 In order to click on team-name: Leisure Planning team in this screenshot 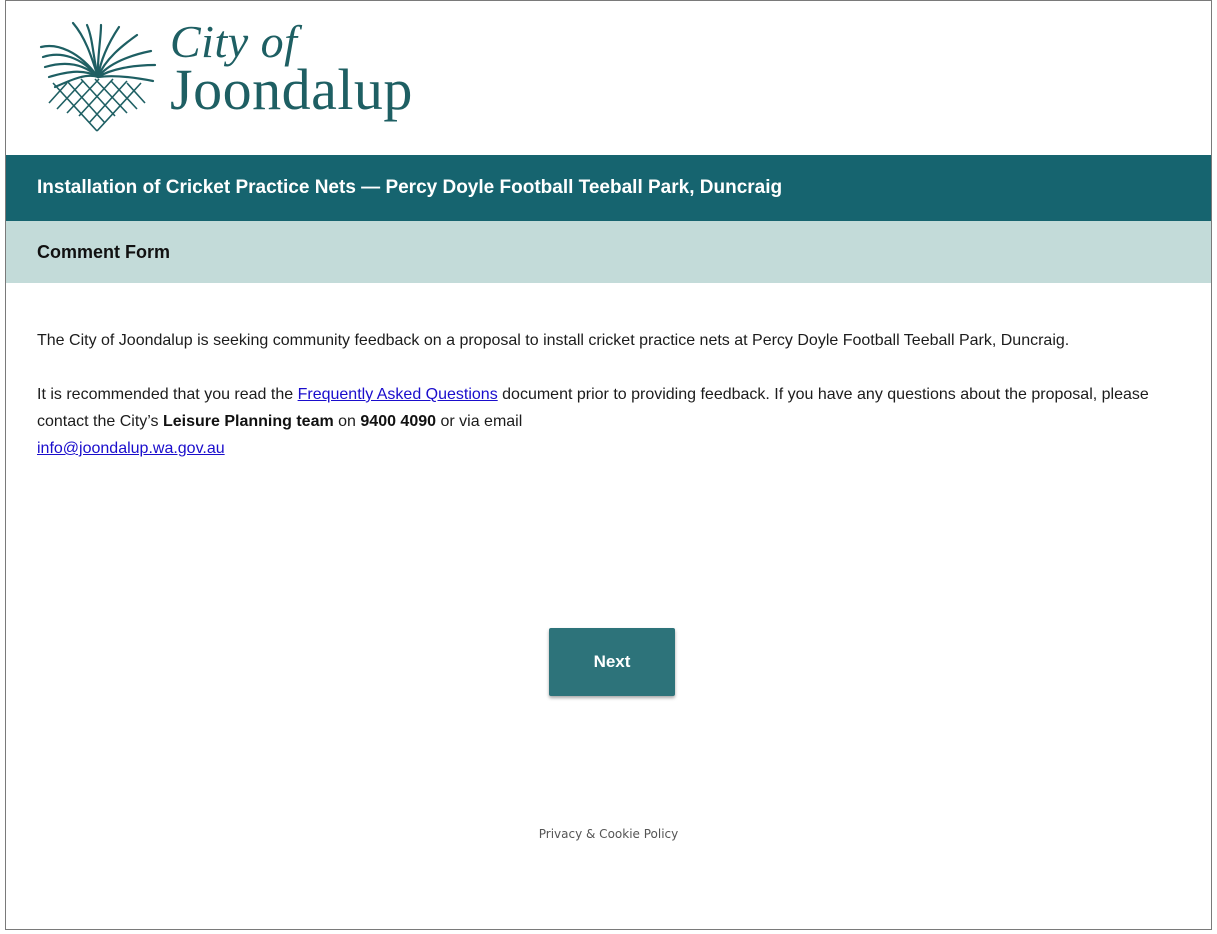, I will do `click(248, 421)`.